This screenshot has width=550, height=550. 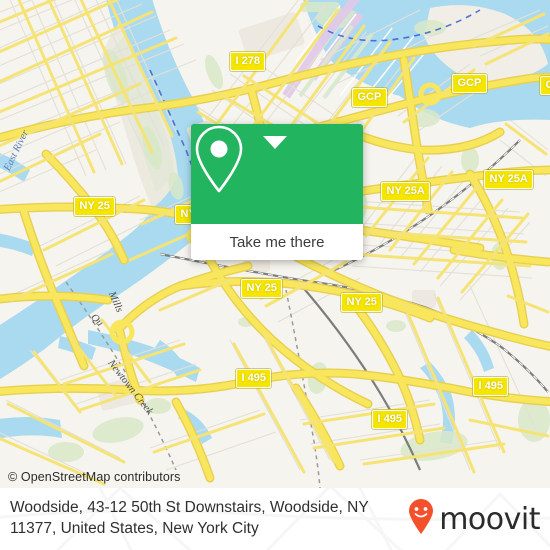 I want to click on road-shield-ny25-1: NY 25, so click(x=95, y=206).